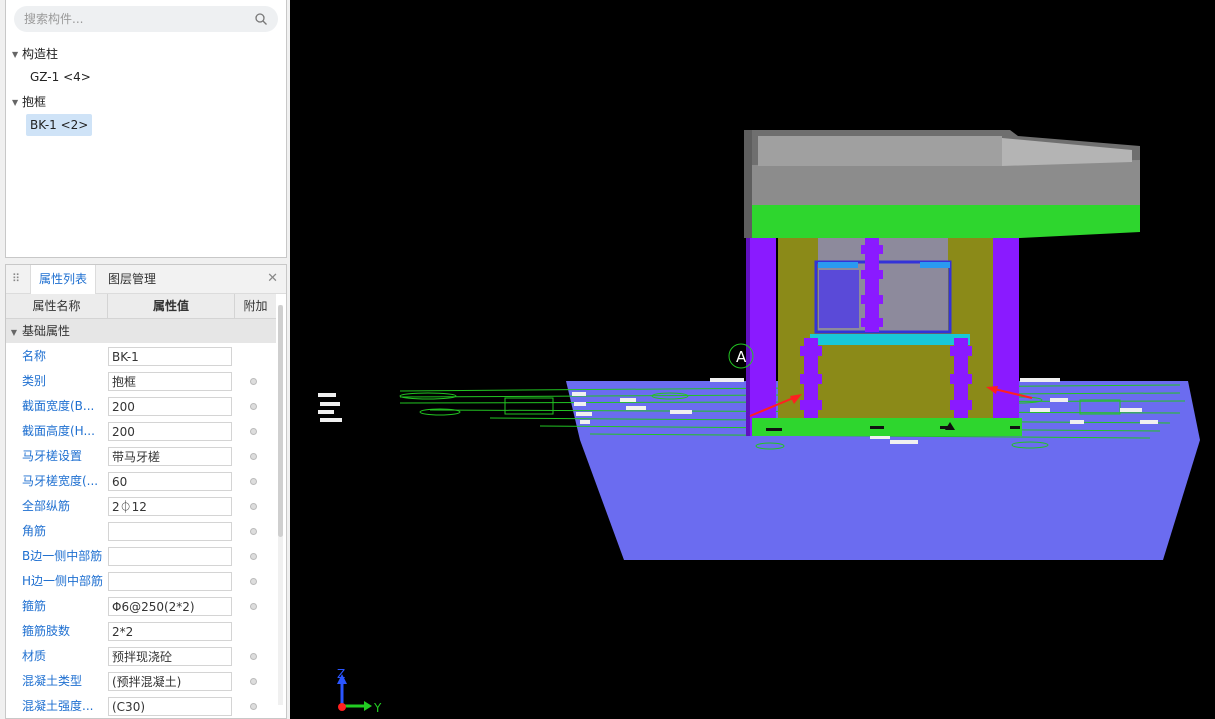 The image size is (1215, 719). What do you see at coordinates (46, 506) in the screenshot?
I see `property-name: 全部纵筋` at bounding box center [46, 506].